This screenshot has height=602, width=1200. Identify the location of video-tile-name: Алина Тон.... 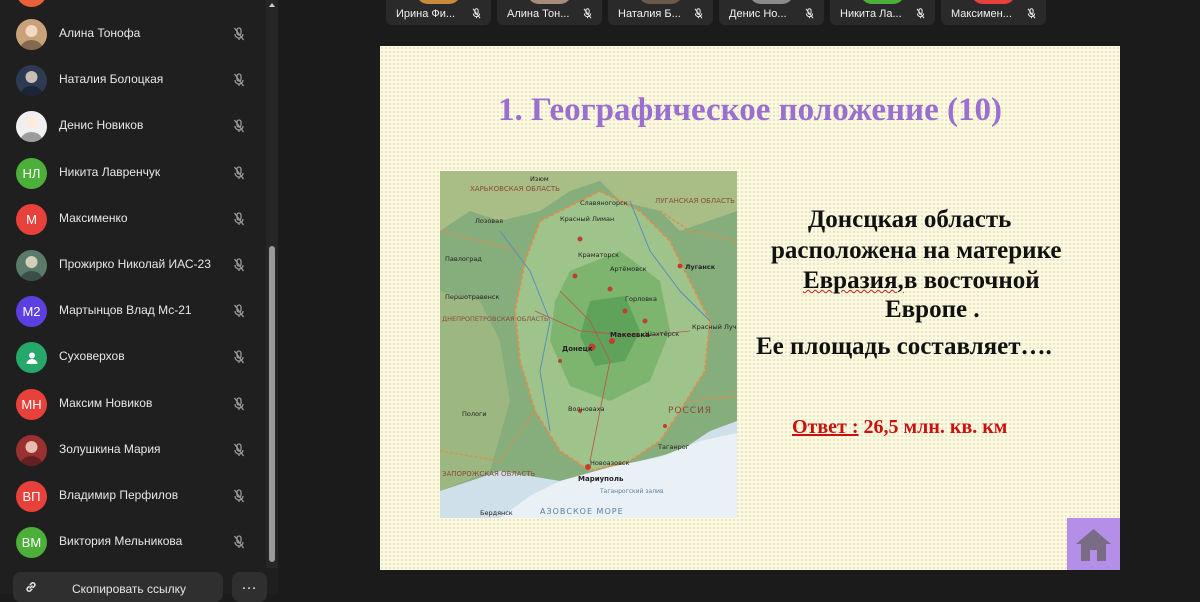
(538, 14).